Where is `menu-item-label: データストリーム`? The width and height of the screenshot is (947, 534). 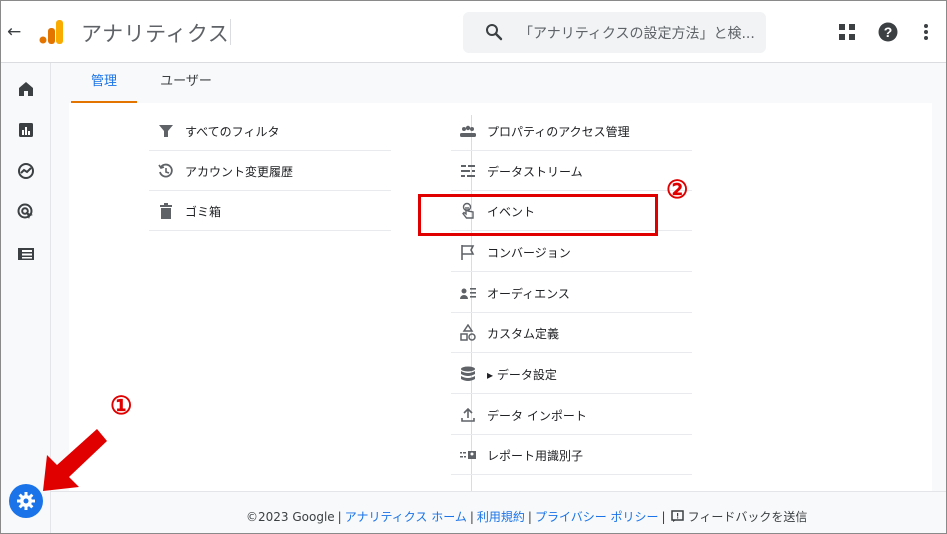 menu-item-label: データストリーム is located at coordinates (535, 172).